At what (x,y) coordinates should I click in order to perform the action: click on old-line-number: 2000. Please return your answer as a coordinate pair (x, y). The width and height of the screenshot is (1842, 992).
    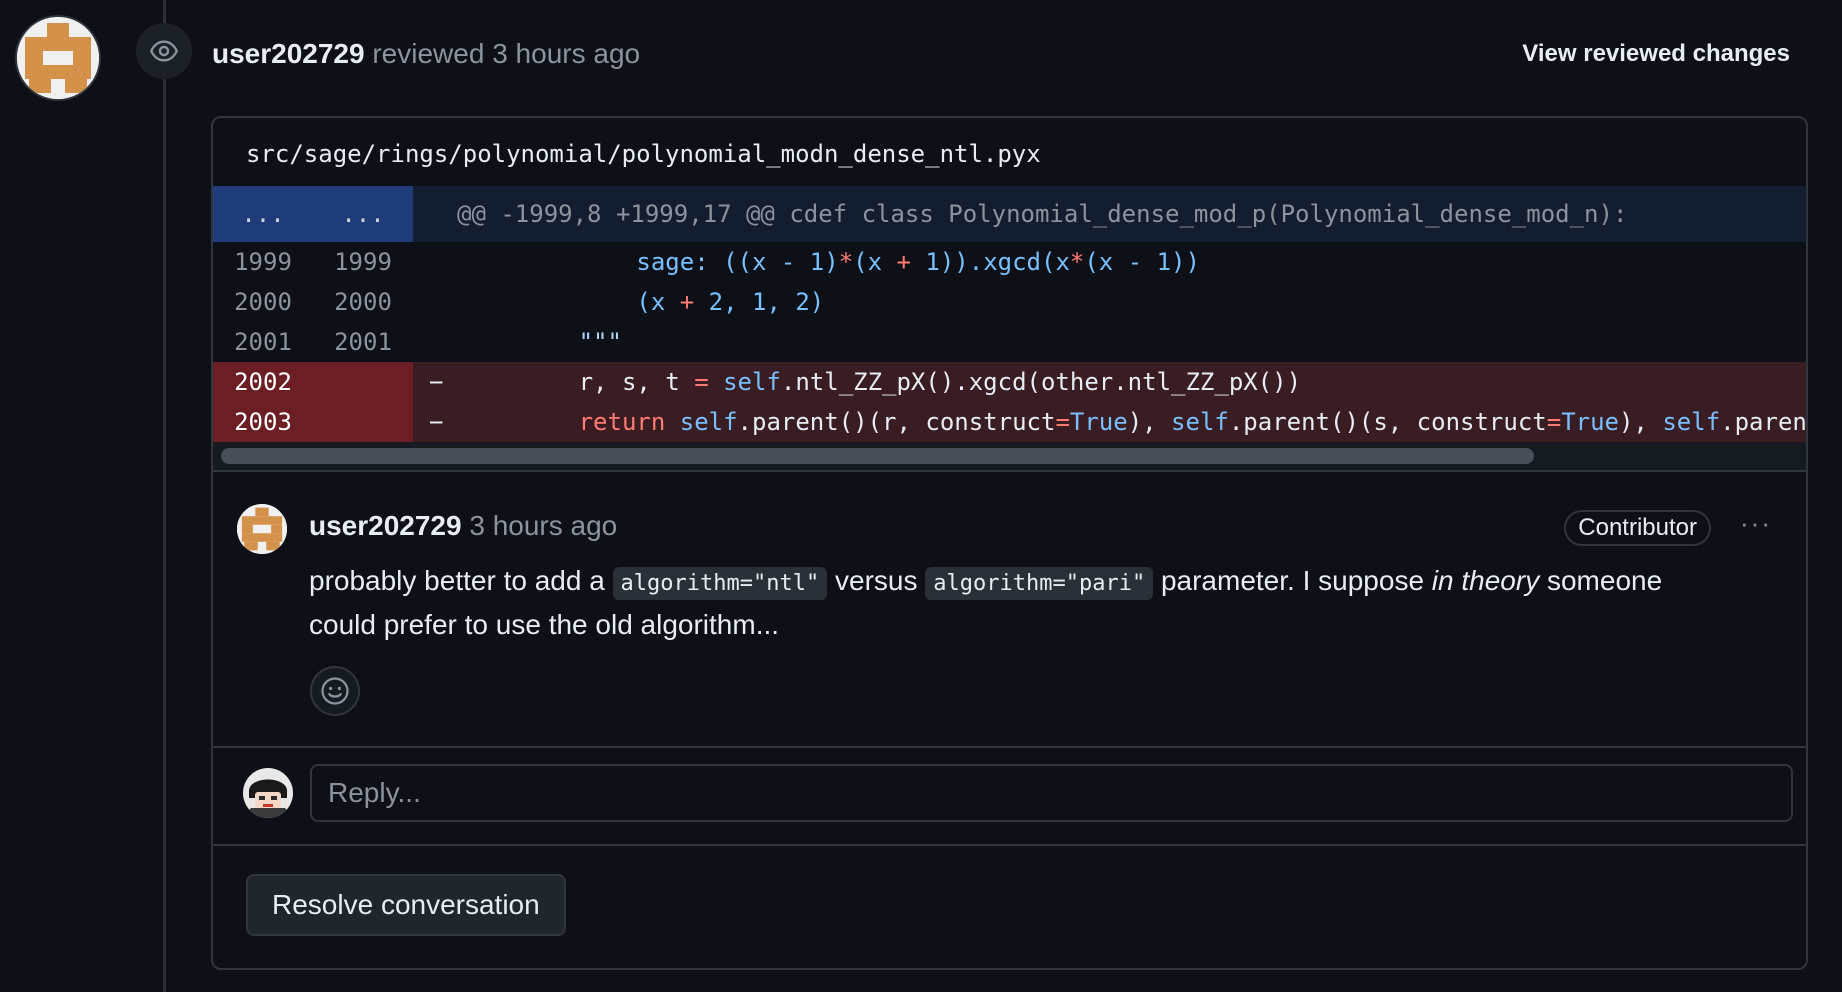
    Looking at the image, I should click on (263, 302).